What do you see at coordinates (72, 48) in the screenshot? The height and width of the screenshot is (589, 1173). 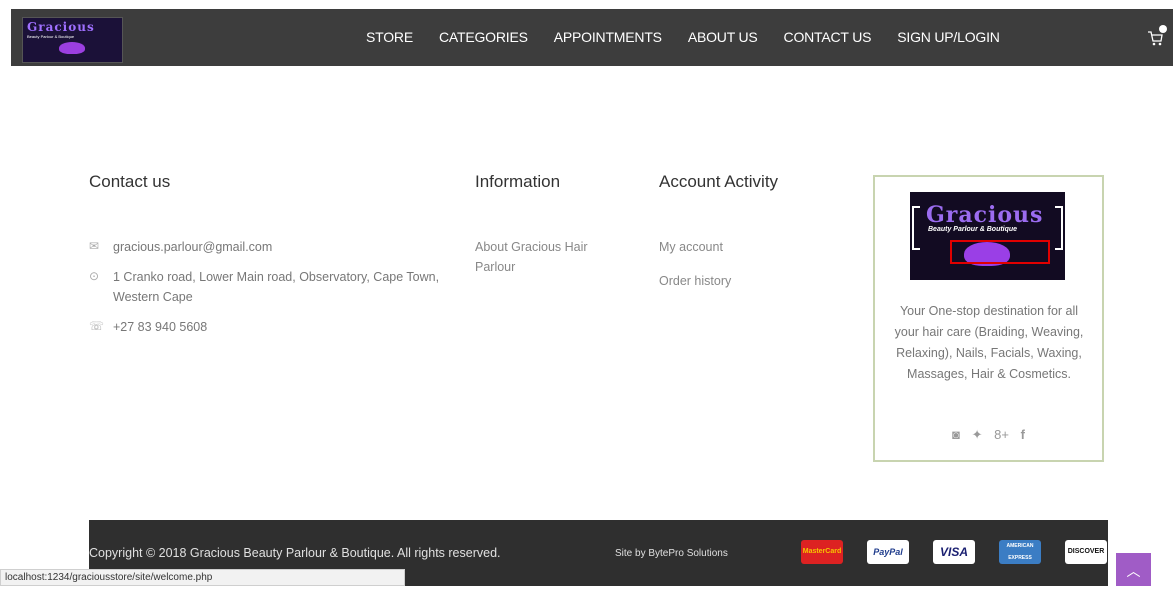 I see `logo-head-icon` at bounding box center [72, 48].